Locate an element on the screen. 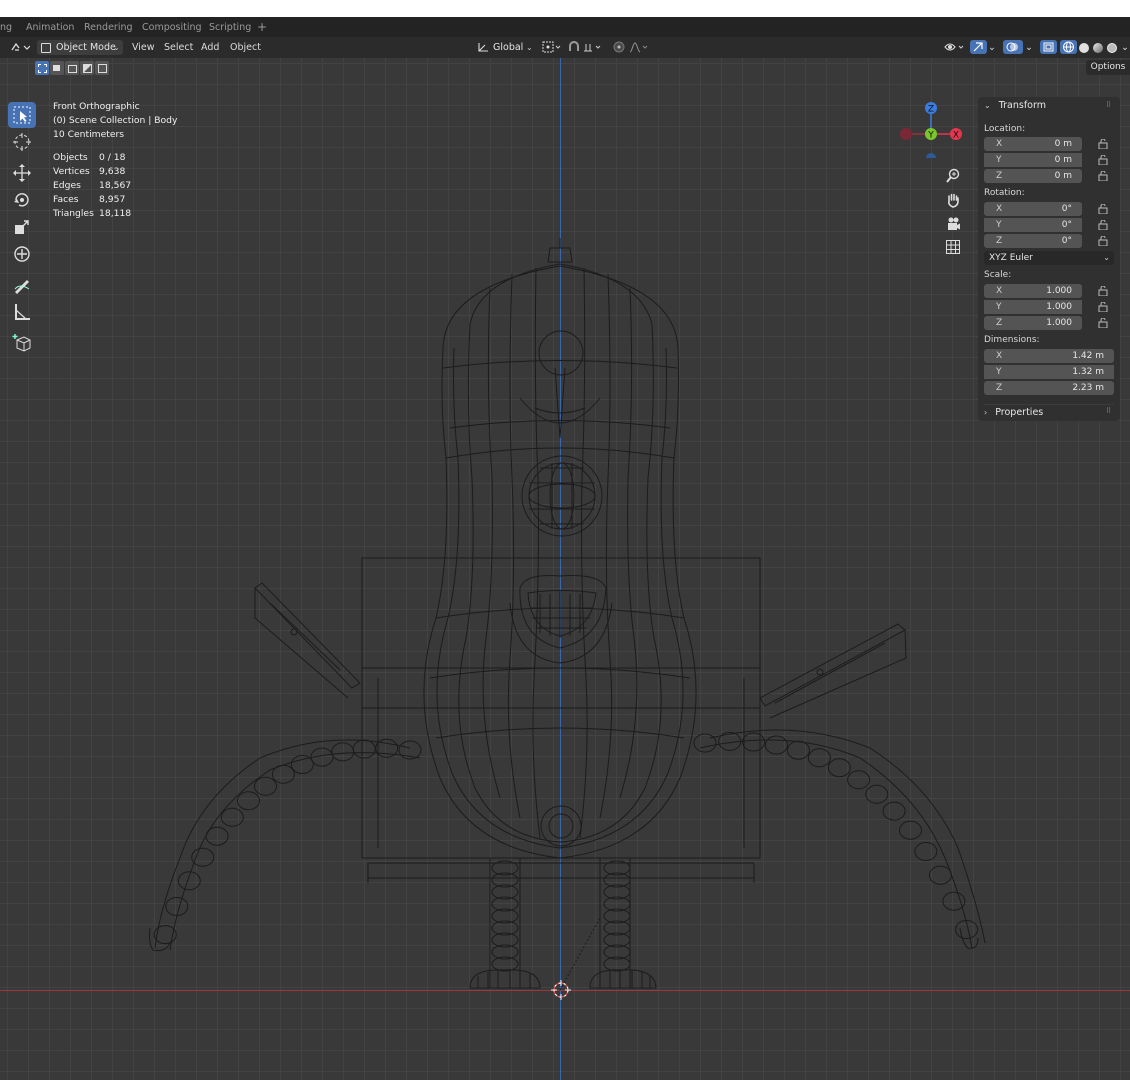 Image resolution: width=1130 pixels, height=1080 pixels. rotation-mode-label: XYZ Euler is located at coordinates (1011, 258).